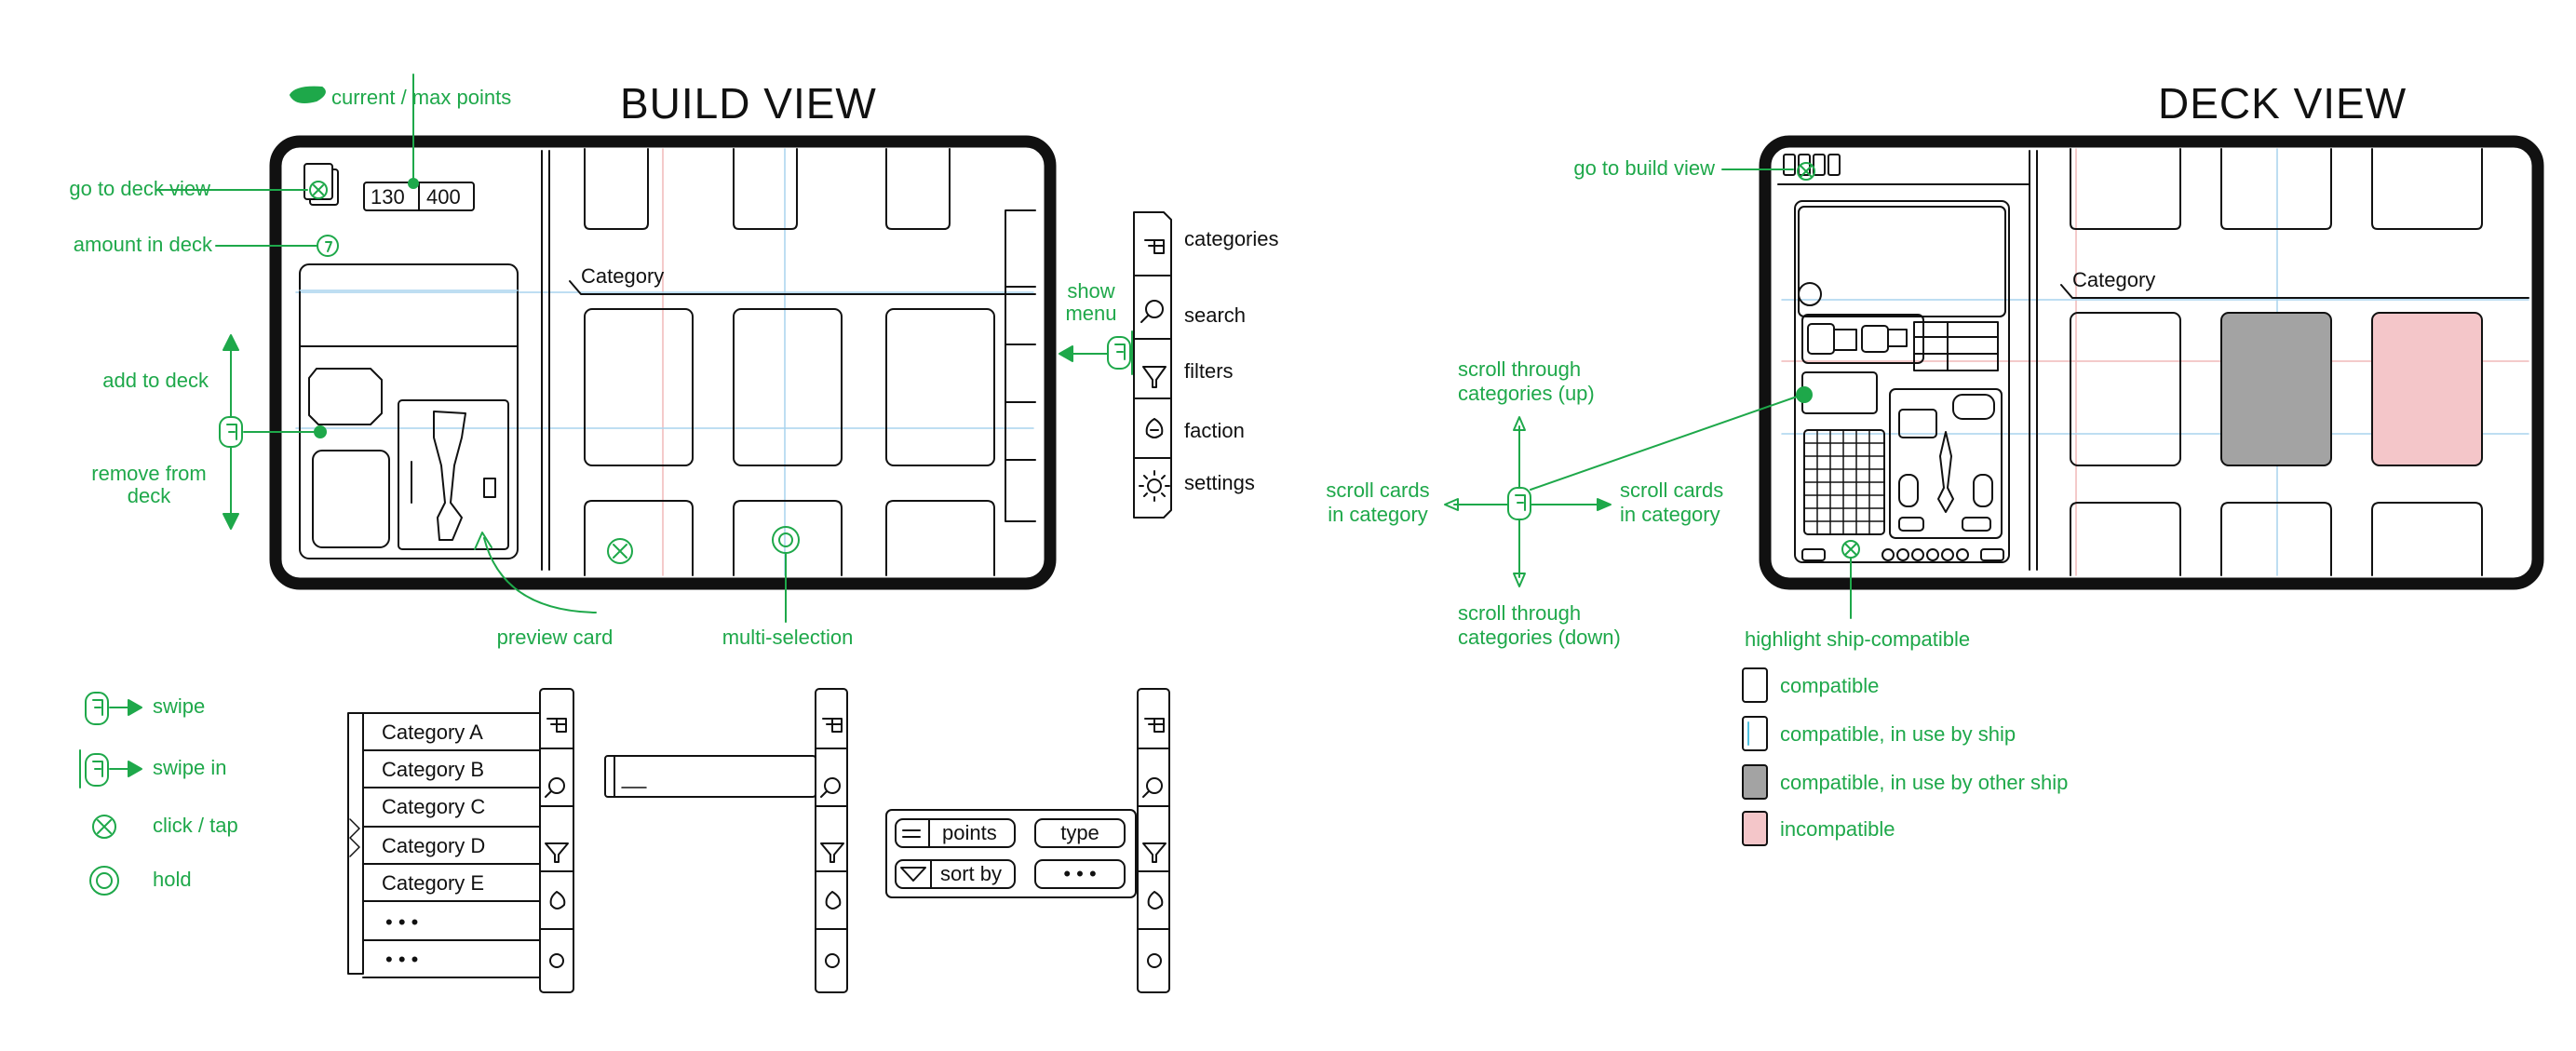  Describe the element at coordinates (139, 189) in the screenshot. I see `go-to-deck-view-label: go to deck view` at that location.